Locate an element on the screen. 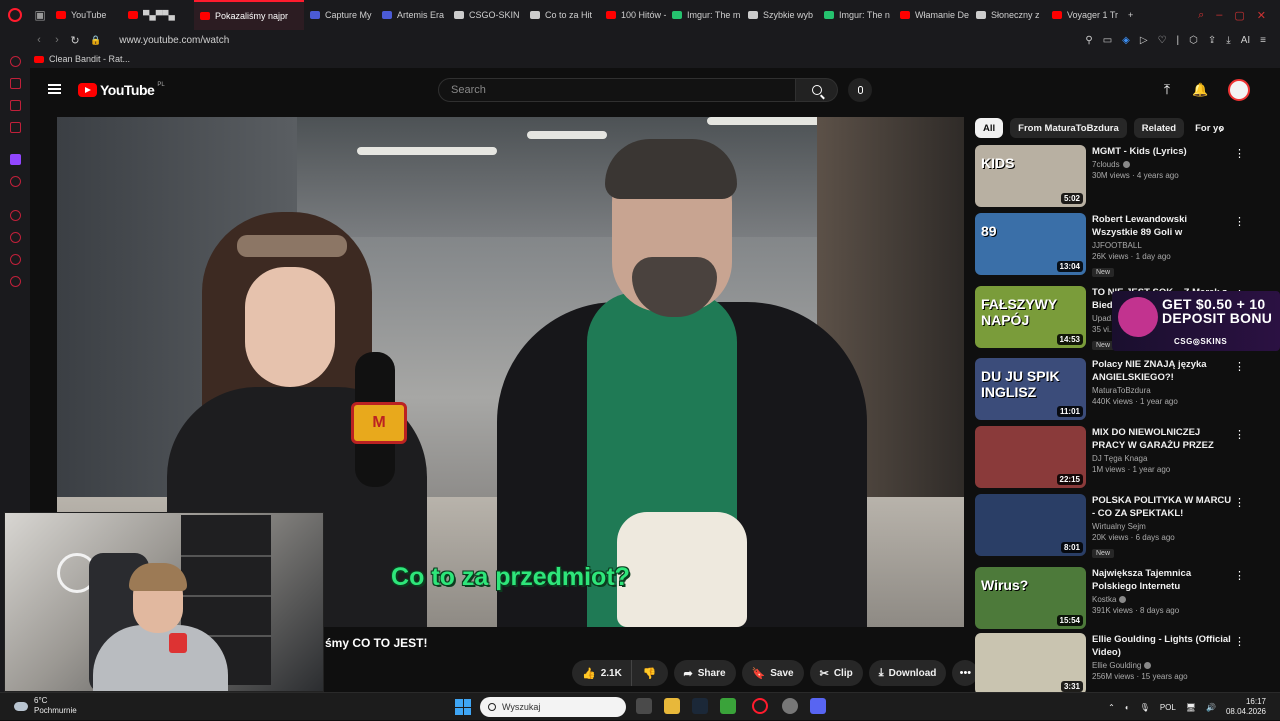 The image size is (1280, 721). browser-tab: Włamanie De is located at coordinates (932, 15).